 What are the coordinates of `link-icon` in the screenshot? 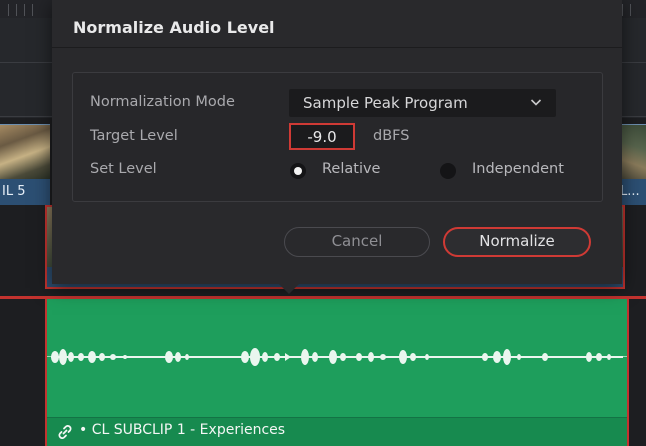 It's located at (65, 432).